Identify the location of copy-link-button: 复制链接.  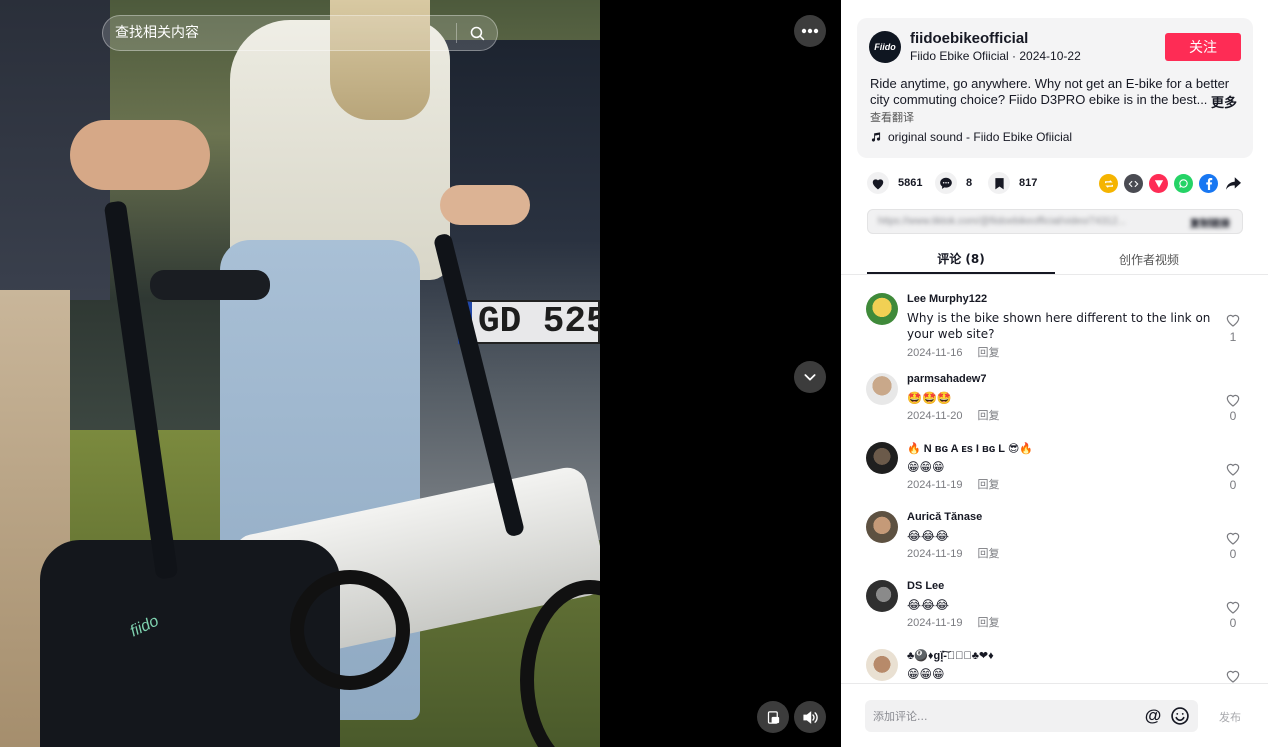
(1210, 222).